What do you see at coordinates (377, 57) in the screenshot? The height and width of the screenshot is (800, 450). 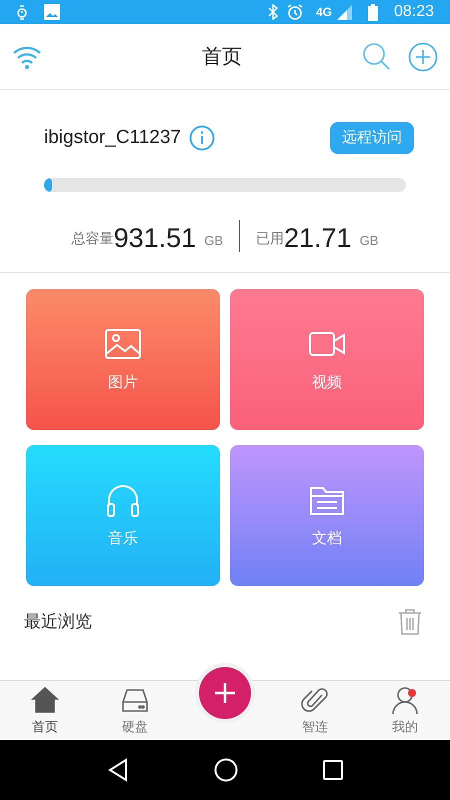 I see `search-icon` at bounding box center [377, 57].